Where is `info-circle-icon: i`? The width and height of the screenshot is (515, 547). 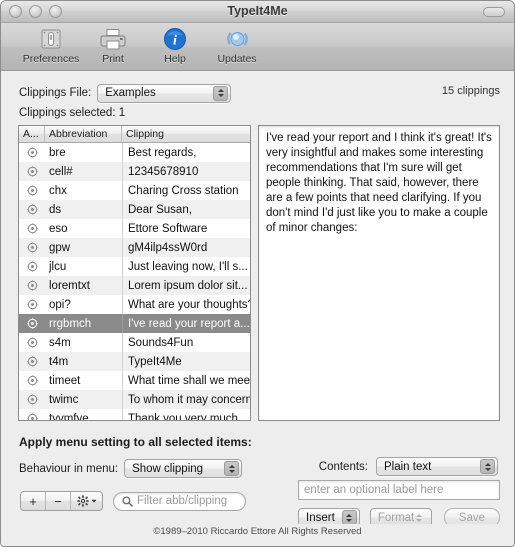 info-circle-icon: i is located at coordinates (175, 39).